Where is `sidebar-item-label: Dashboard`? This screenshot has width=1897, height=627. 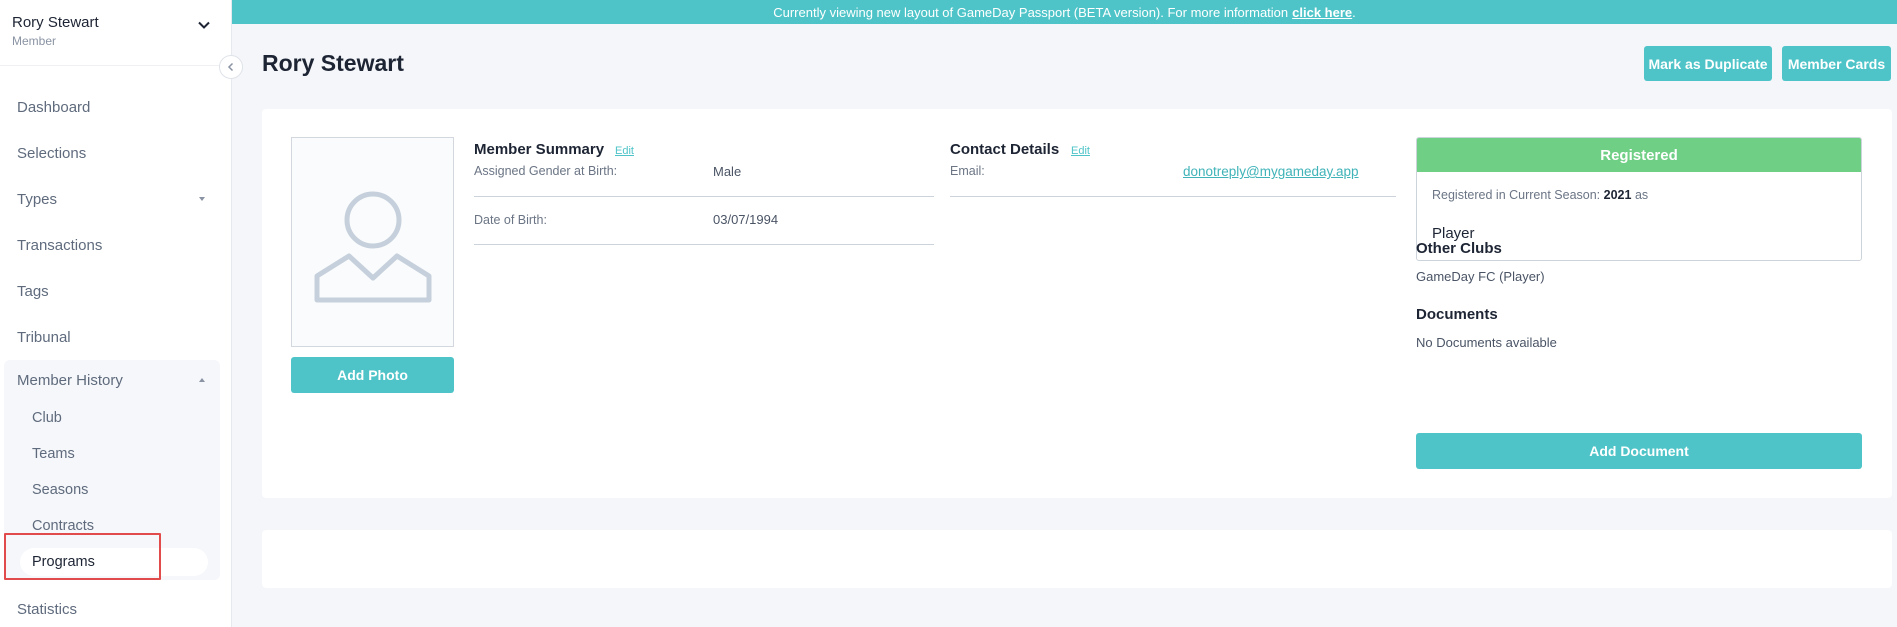
sidebar-item-label: Dashboard is located at coordinates (54, 107).